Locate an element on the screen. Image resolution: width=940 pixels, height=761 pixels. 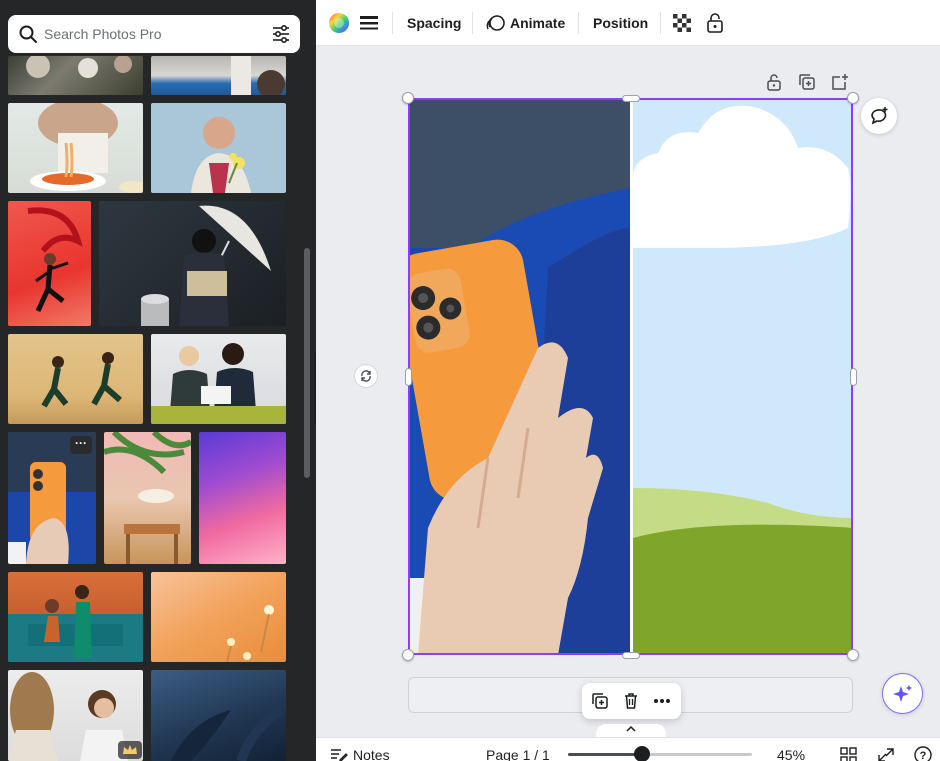
notes-button: Notes is located at coordinates (371, 754).